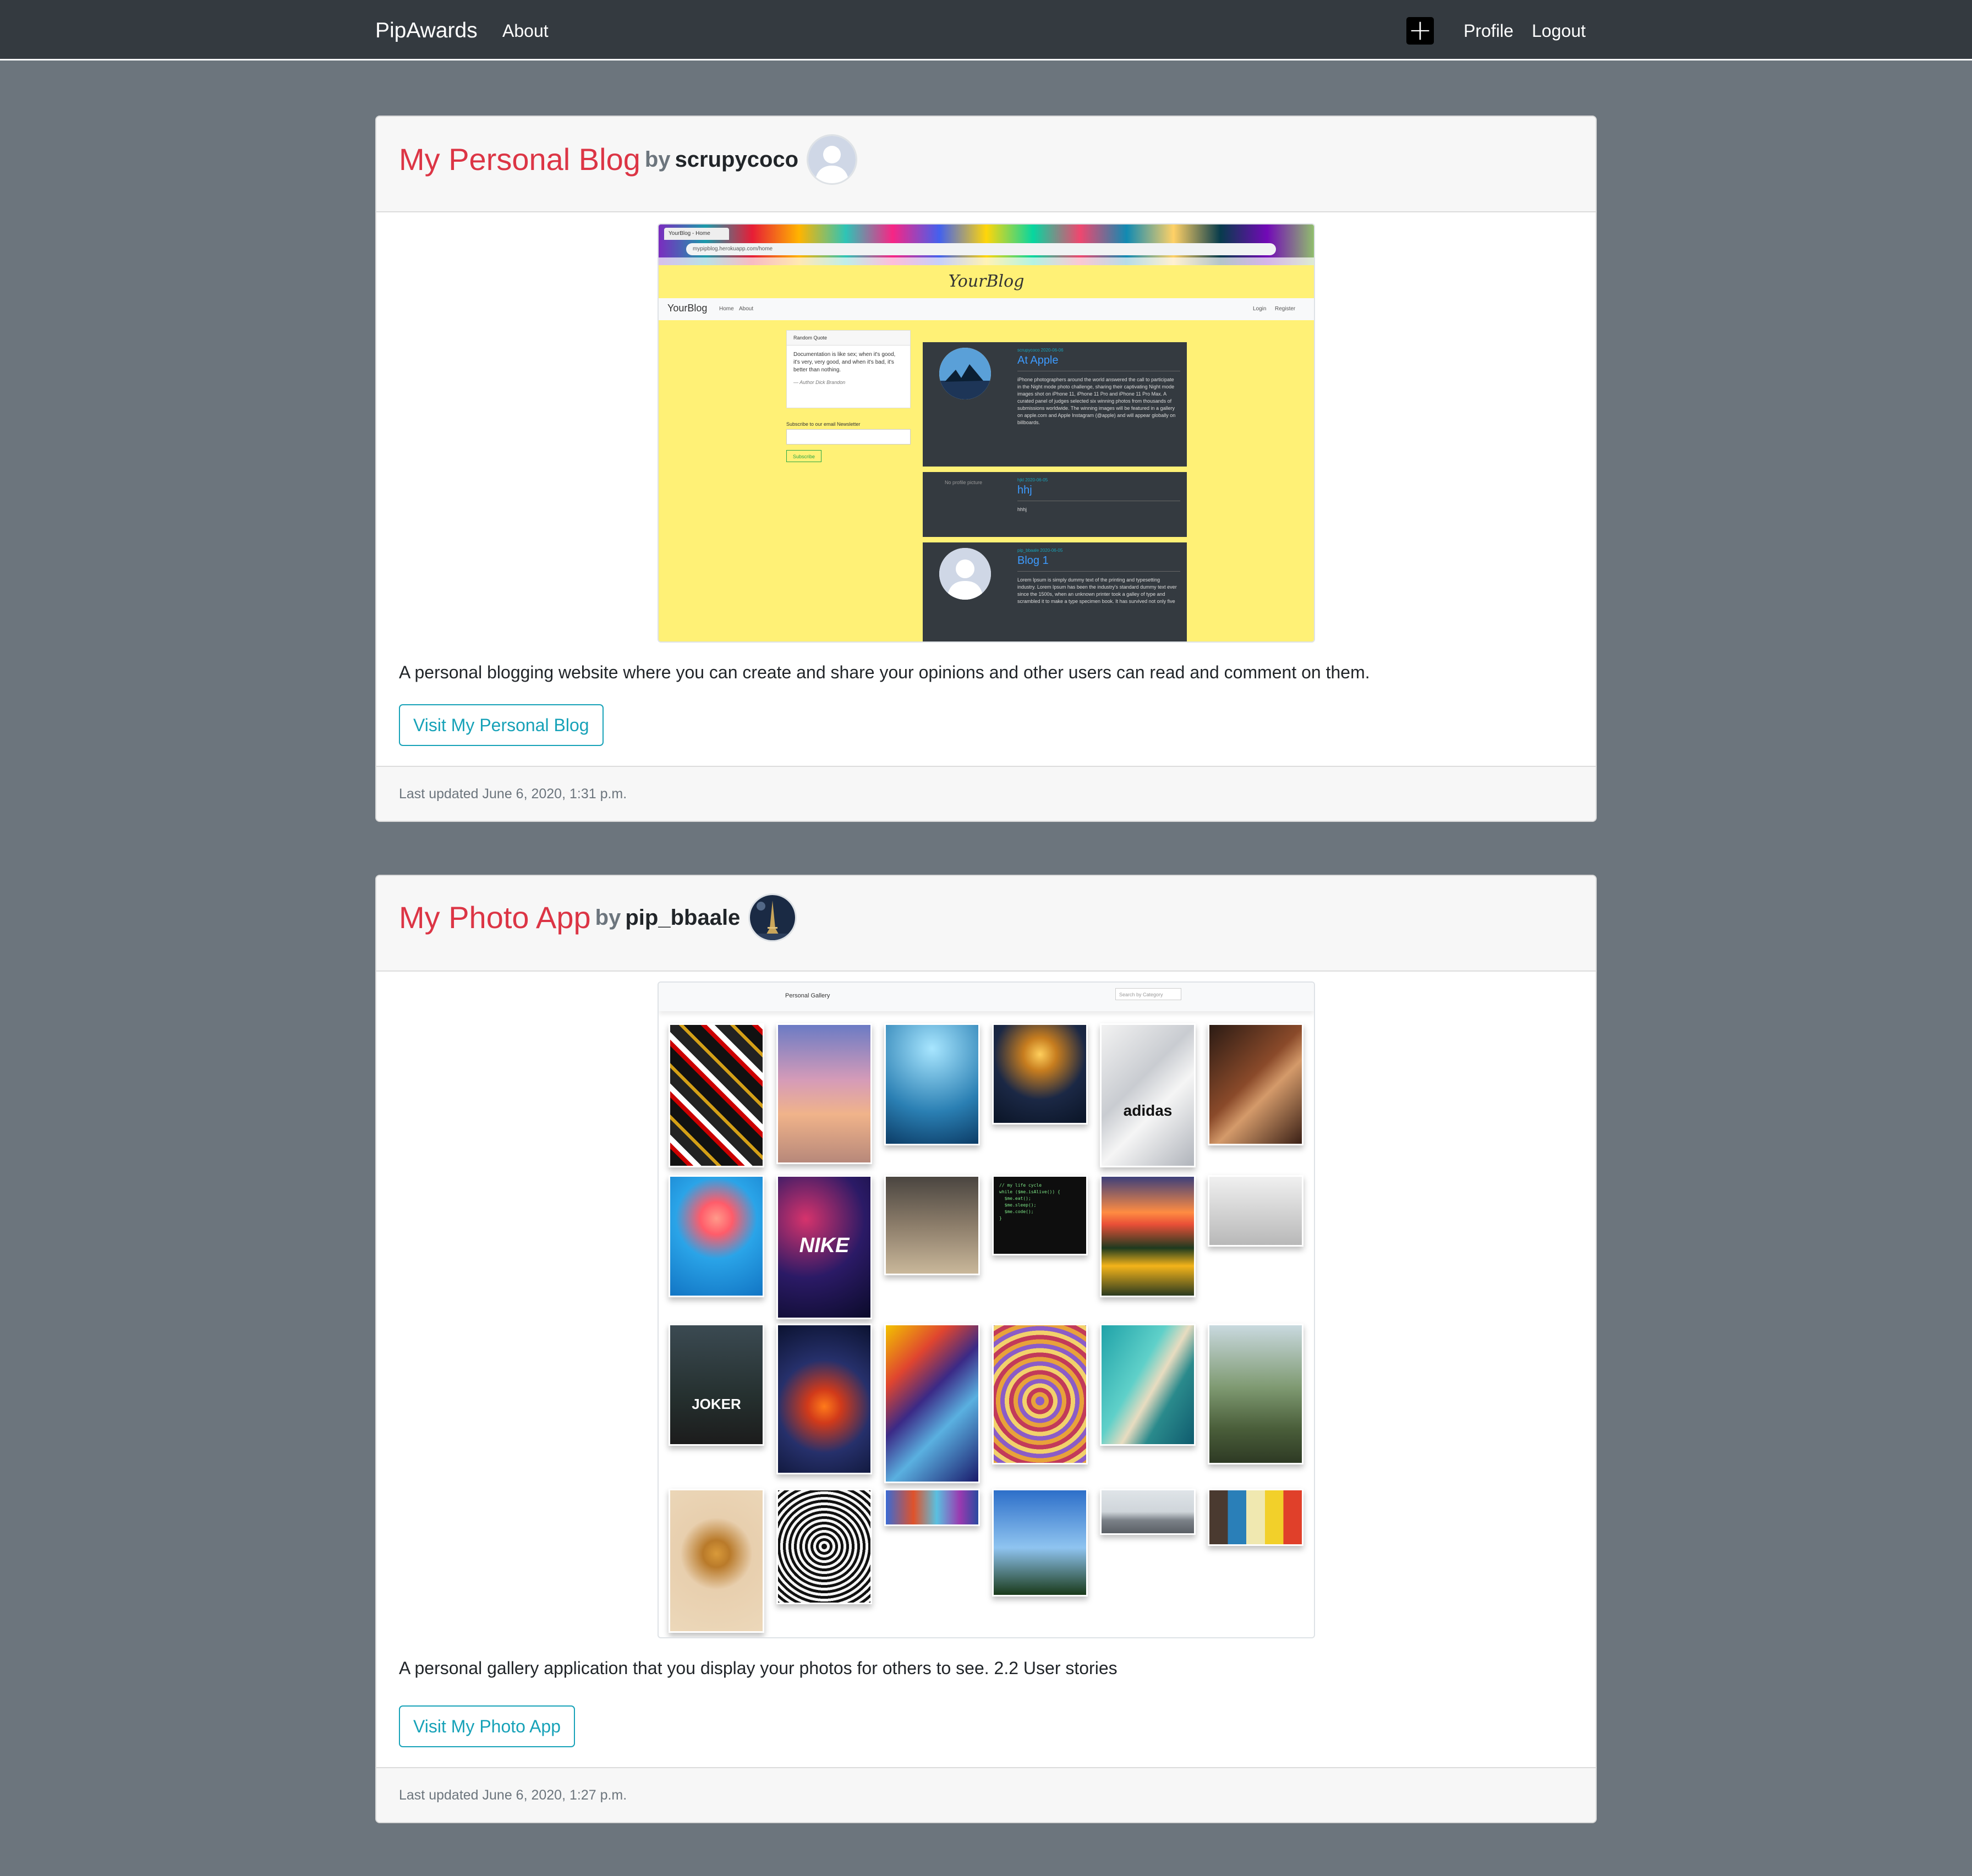  Describe the element at coordinates (513, 794) in the screenshot. I see `last-updated: Last updated June 6, 2020, 1:31 p.m.` at that location.